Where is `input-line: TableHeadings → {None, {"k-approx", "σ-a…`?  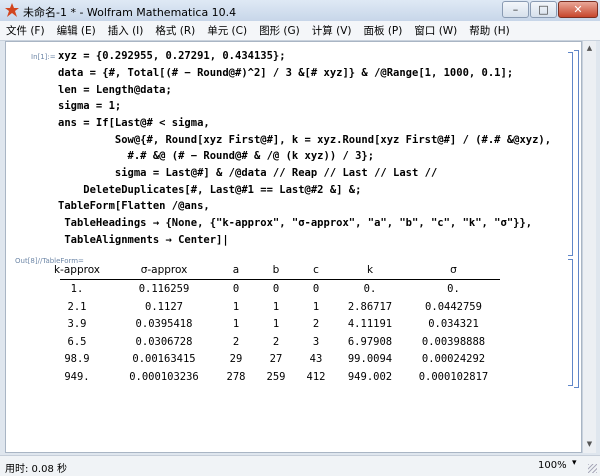 input-line: TableHeadings → {None, {"k-approx", "σ-a… is located at coordinates (295, 223).